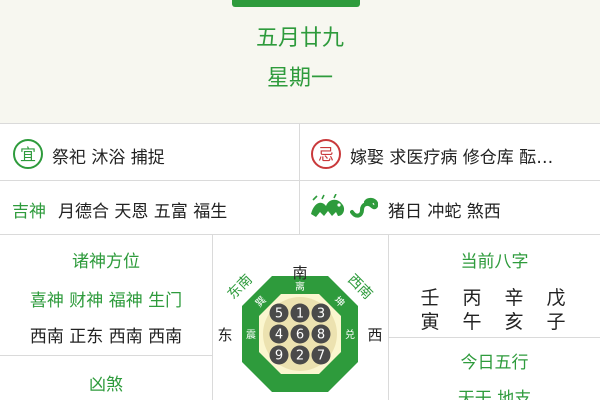 The image size is (600, 400). What do you see at coordinates (514, 298) in the screenshot?
I see `bazi-stem: 辛` at bounding box center [514, 298].